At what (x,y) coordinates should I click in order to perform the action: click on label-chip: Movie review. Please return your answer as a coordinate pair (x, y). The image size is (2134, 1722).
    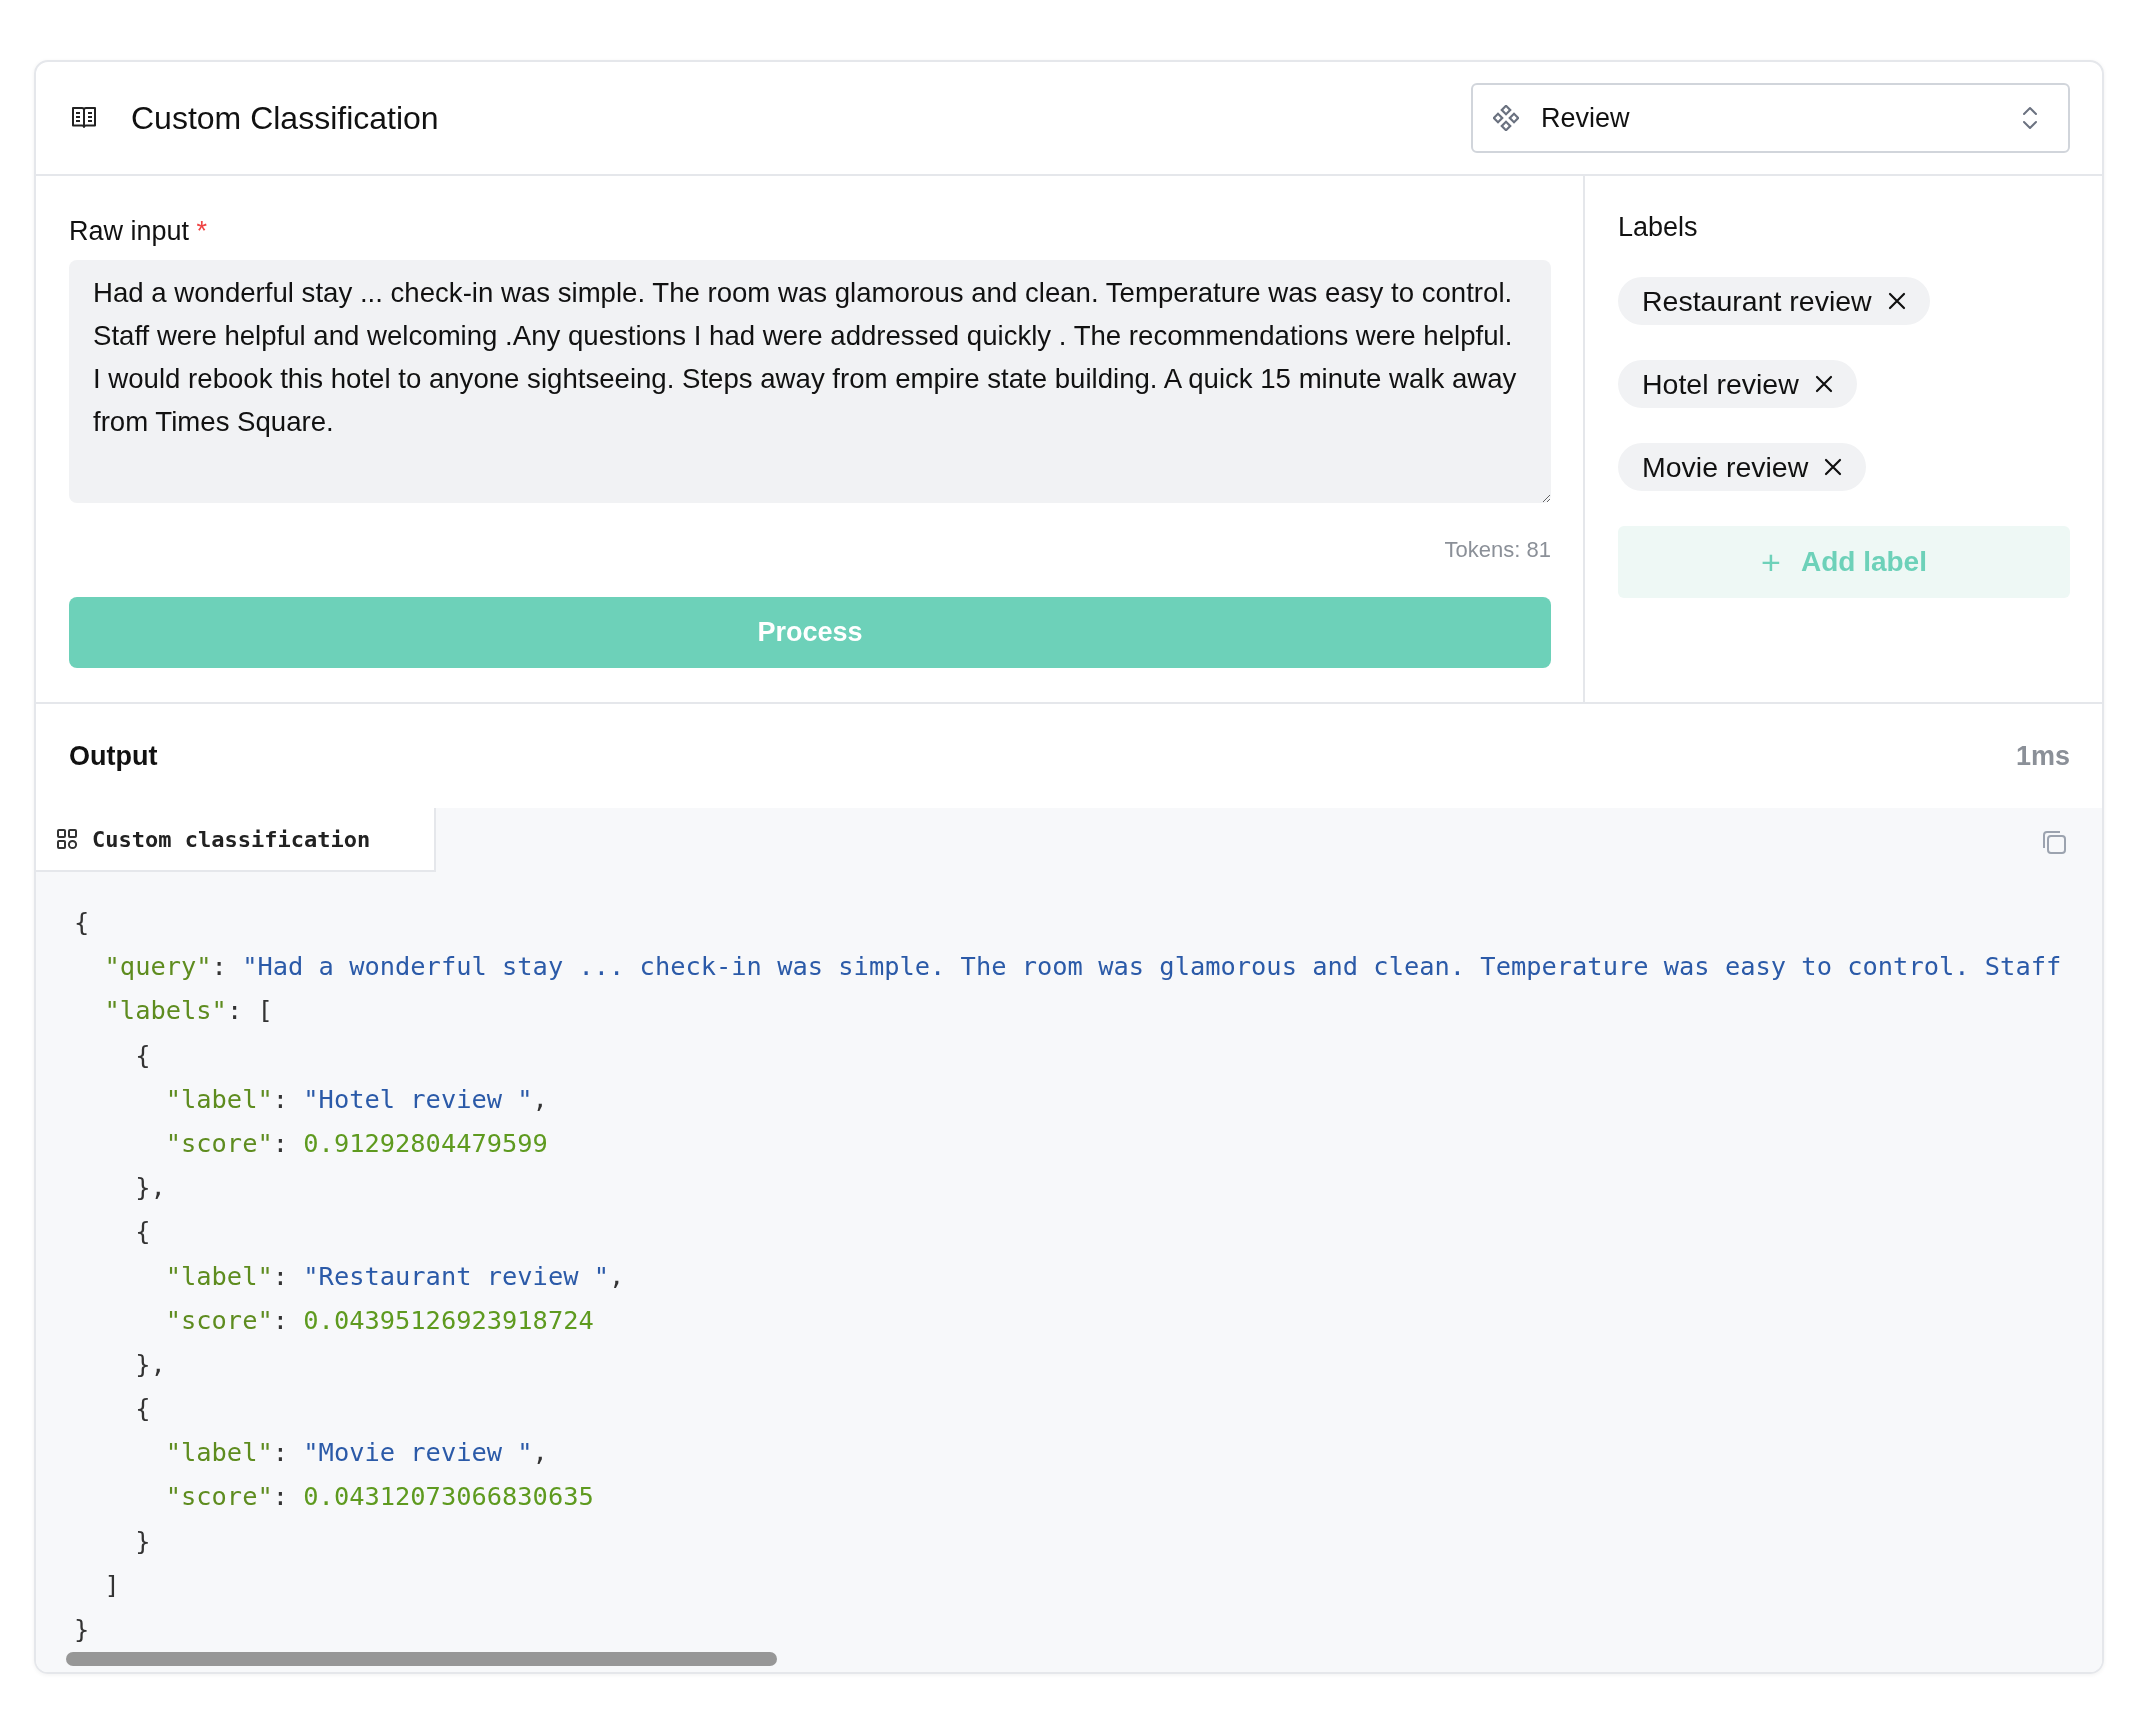
    Looking at the image, I should click on (1742, 467).